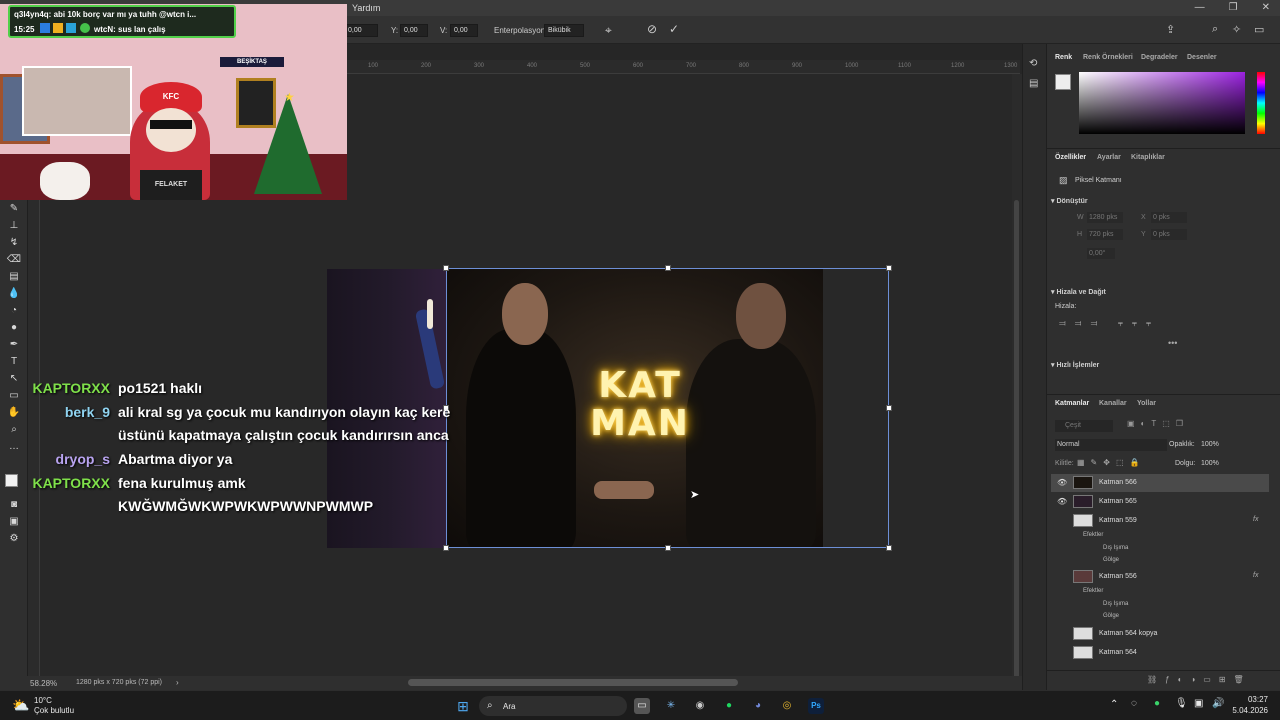 The image size is (1280, 720). What do you see at coordinates (1169, 217) in the screenshot?
I see `x-input: 0 pks` at bounding box center [1169, 217].